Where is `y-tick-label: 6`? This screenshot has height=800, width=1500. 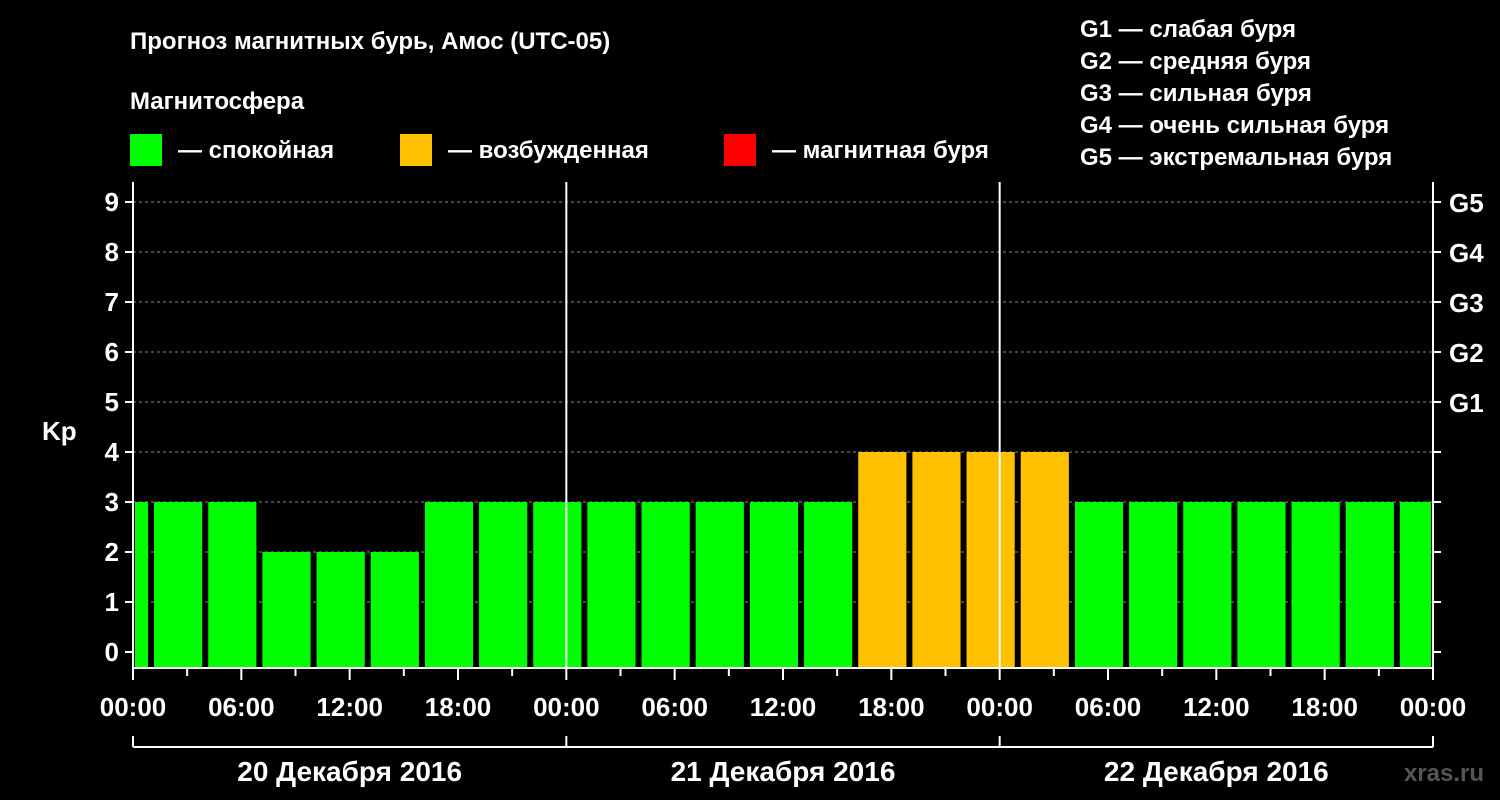
y-tick-label: 6 is located at coordinates (112, 352).